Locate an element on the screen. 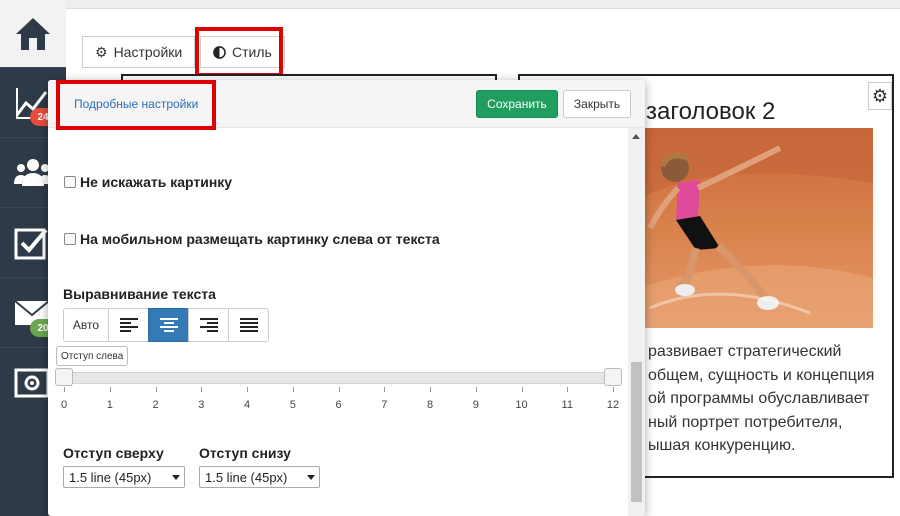 Image resolution: width=900 pixels, height=516 pixels. text-align-group: Авто is located at coordinates (166, 325).